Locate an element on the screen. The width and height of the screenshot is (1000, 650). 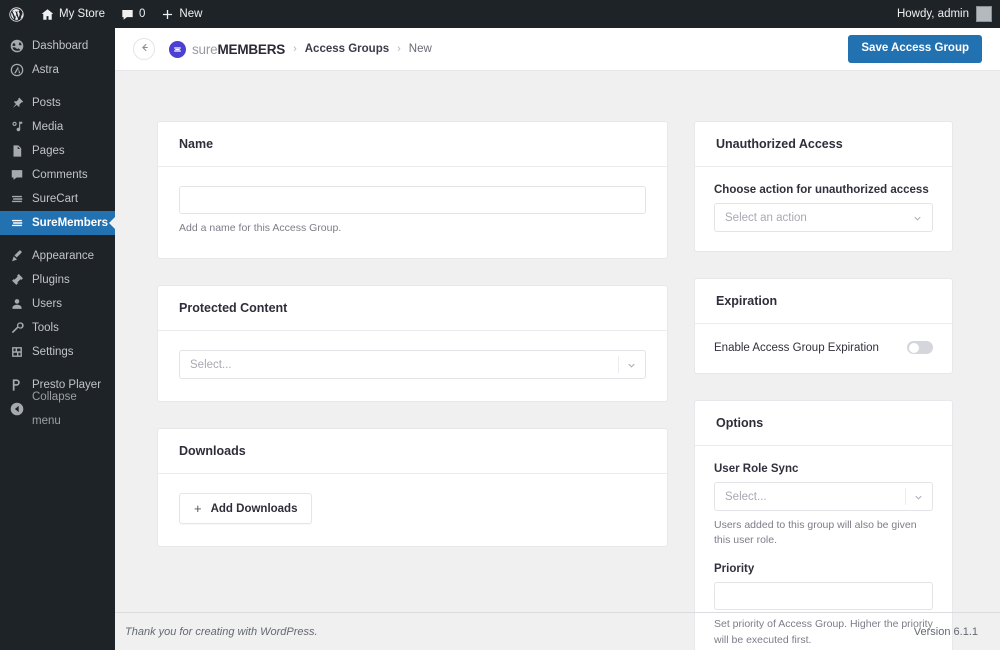
user-role-sync-label: User Role Sync is located at coordinates (756, 469).